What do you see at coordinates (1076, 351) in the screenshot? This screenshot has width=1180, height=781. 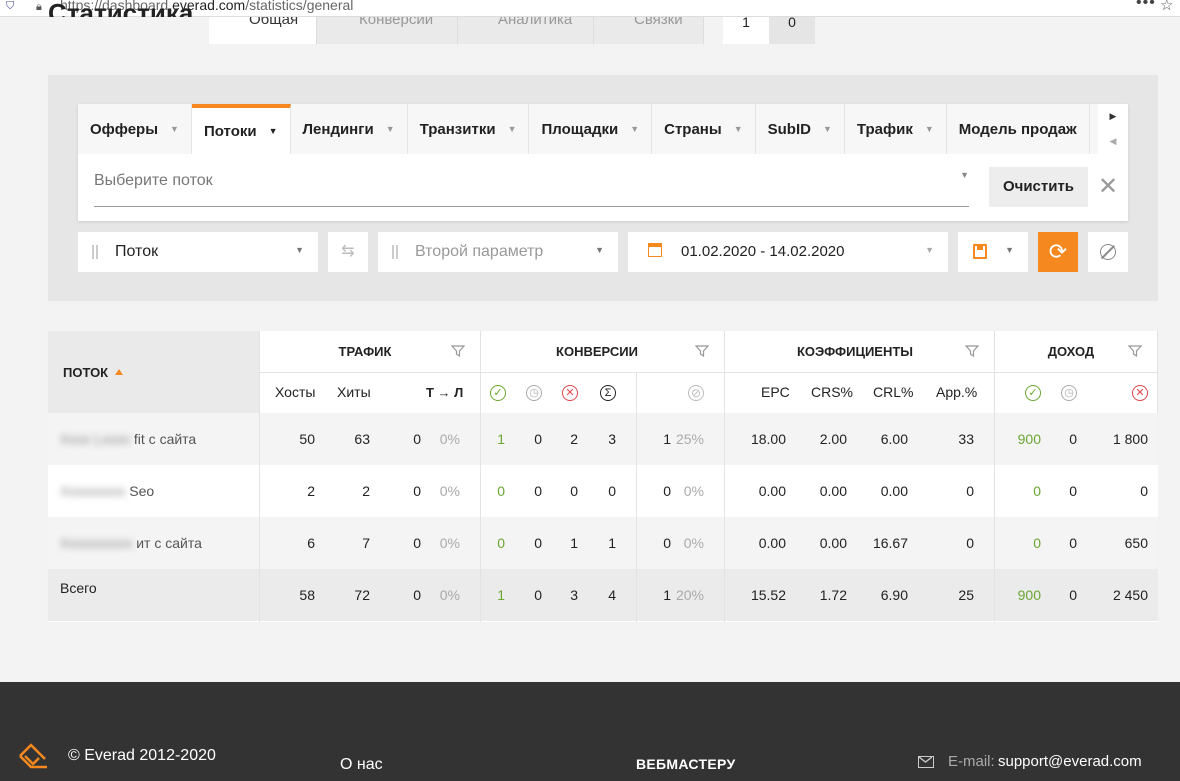 I see `income-group-header: ДОХОД` at bounding box center [1076, 351].